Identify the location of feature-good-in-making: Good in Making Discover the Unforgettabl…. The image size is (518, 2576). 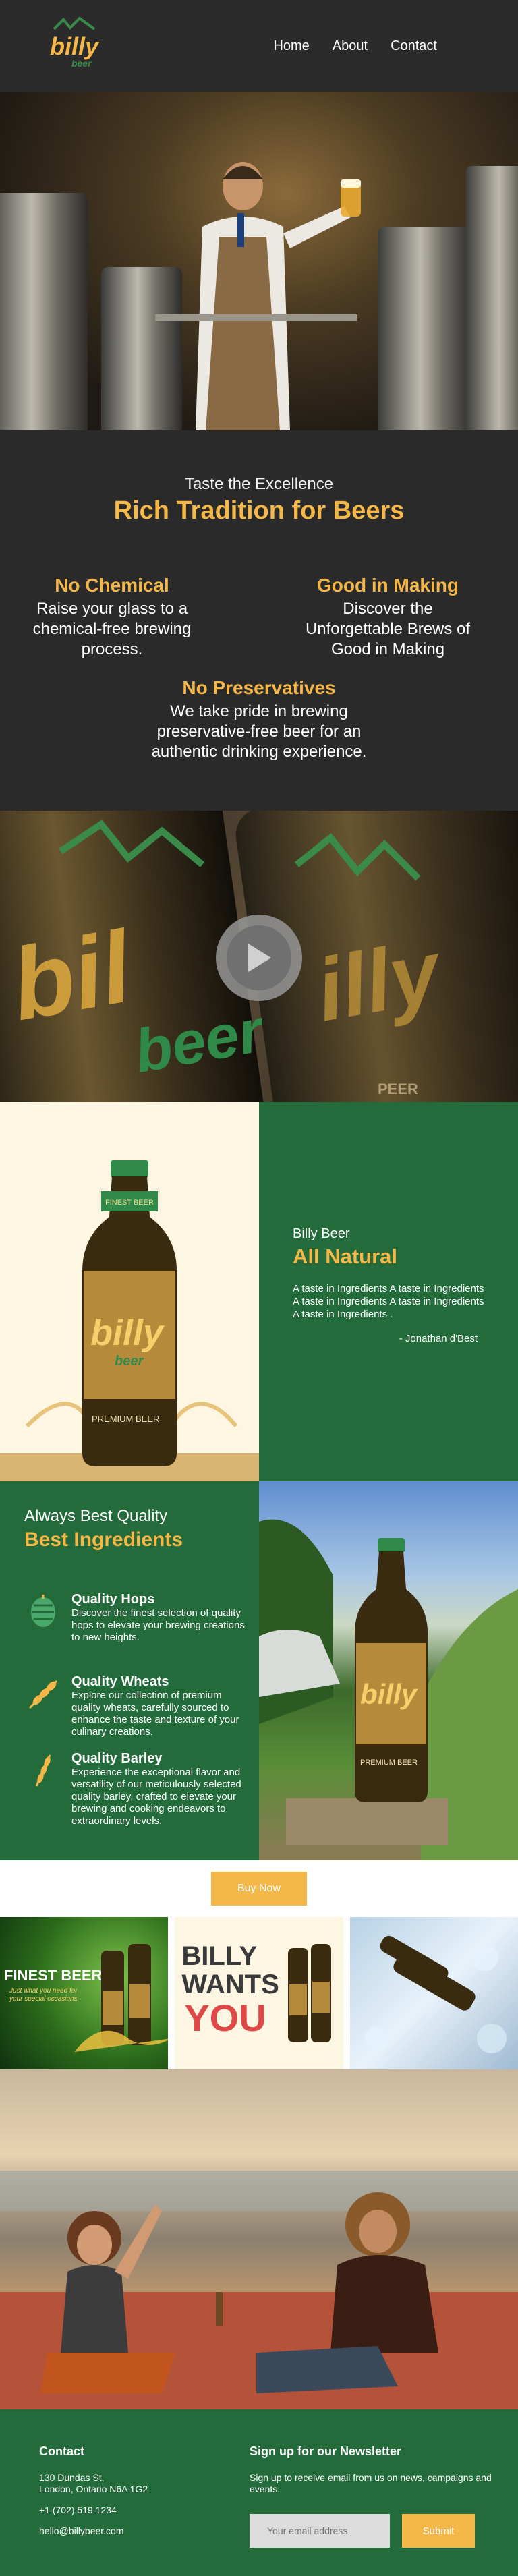
(388, 617).